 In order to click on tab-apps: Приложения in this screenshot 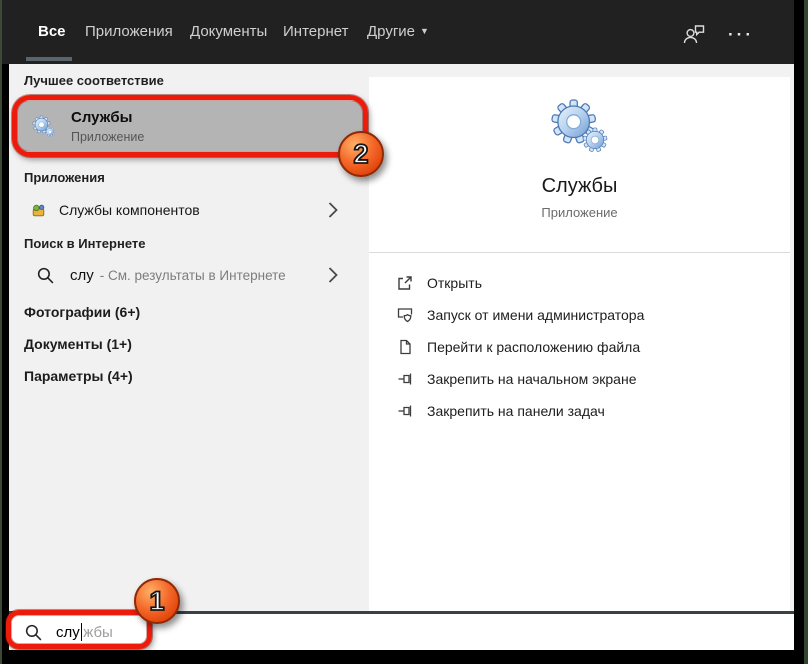, I will do `click(129, 31)`.